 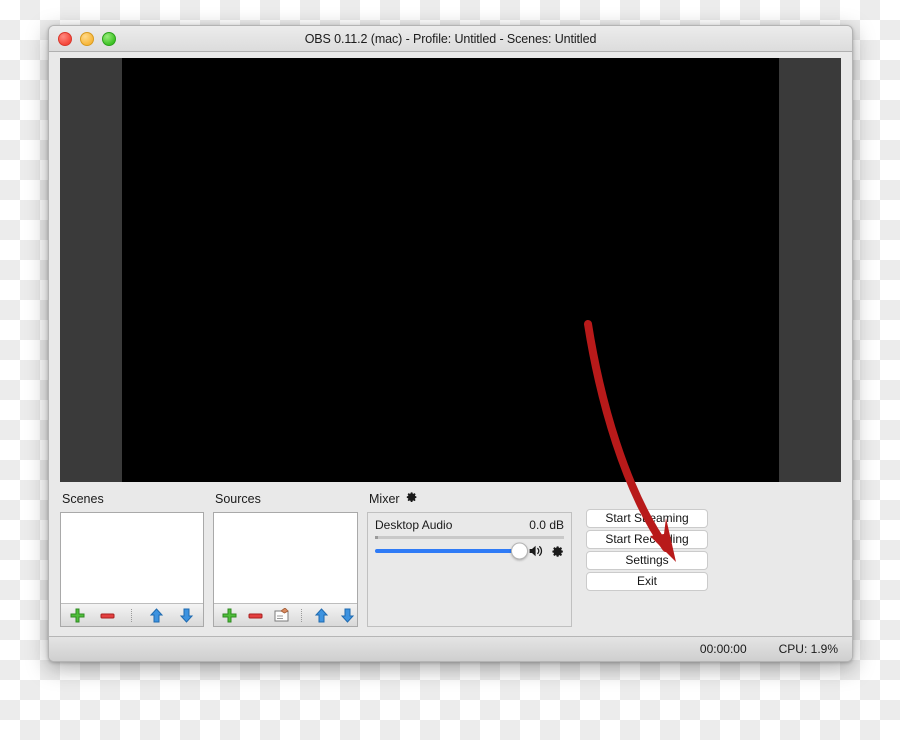 What do you see at coordinates (108, 615) in the screenshot?
I see `scenes-remove-icon` at bounding box center [108, 615].